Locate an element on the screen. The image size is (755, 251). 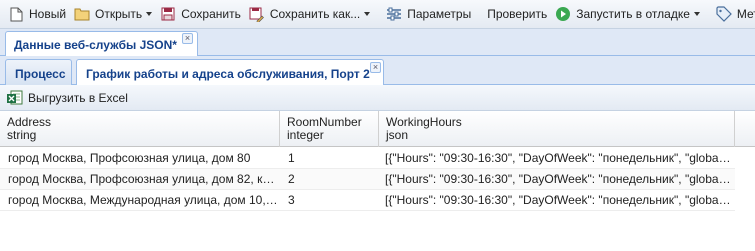
save-as-icon is located at coordinates (257, 14).